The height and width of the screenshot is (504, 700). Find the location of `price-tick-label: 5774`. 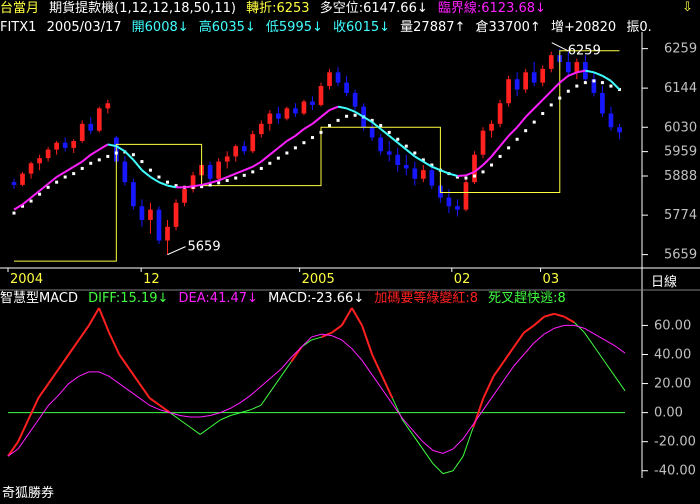

price-tick-label: 5774 is located at coordinates (680, 215).